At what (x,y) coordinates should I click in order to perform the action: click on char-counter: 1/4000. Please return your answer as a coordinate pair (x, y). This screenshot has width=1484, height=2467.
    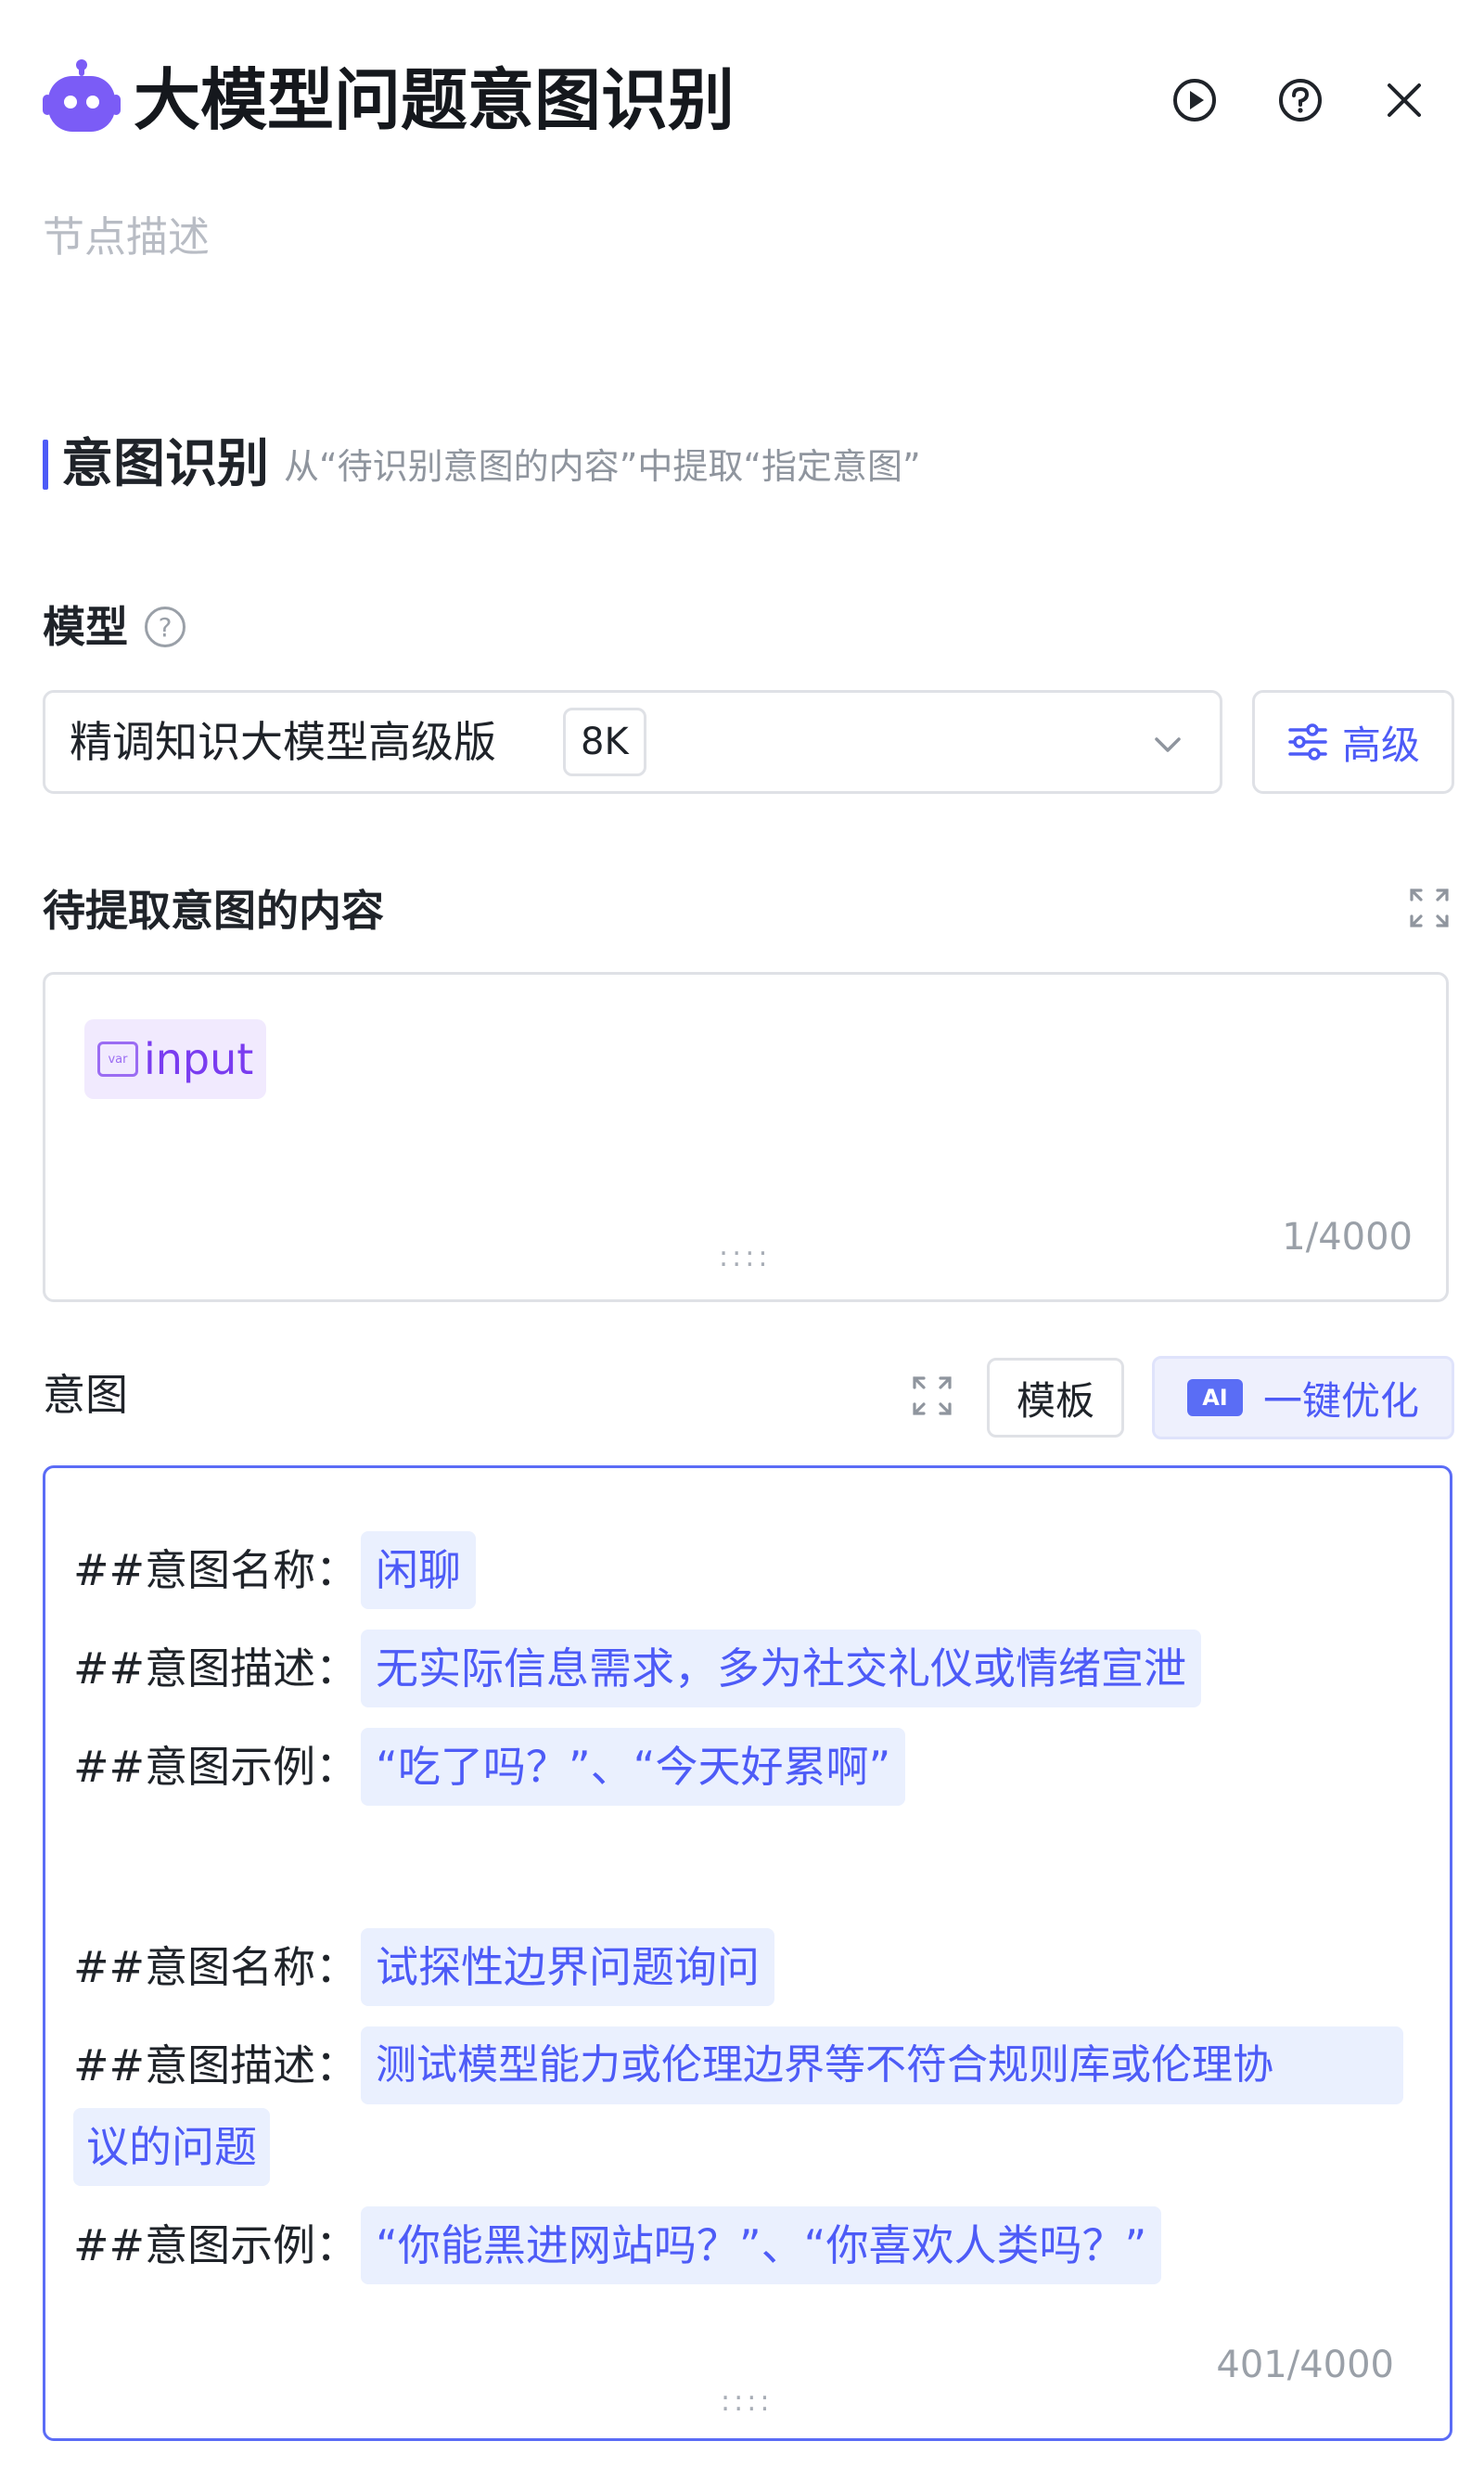
    Looking at the image, I should click on (1347, 1237).